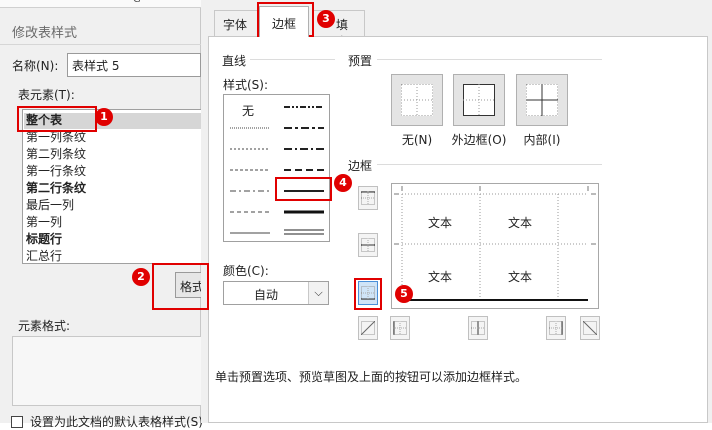  Describe the element at coordinates (238, 23) in the screenshot. I see `tab-font: 字体` at that location.